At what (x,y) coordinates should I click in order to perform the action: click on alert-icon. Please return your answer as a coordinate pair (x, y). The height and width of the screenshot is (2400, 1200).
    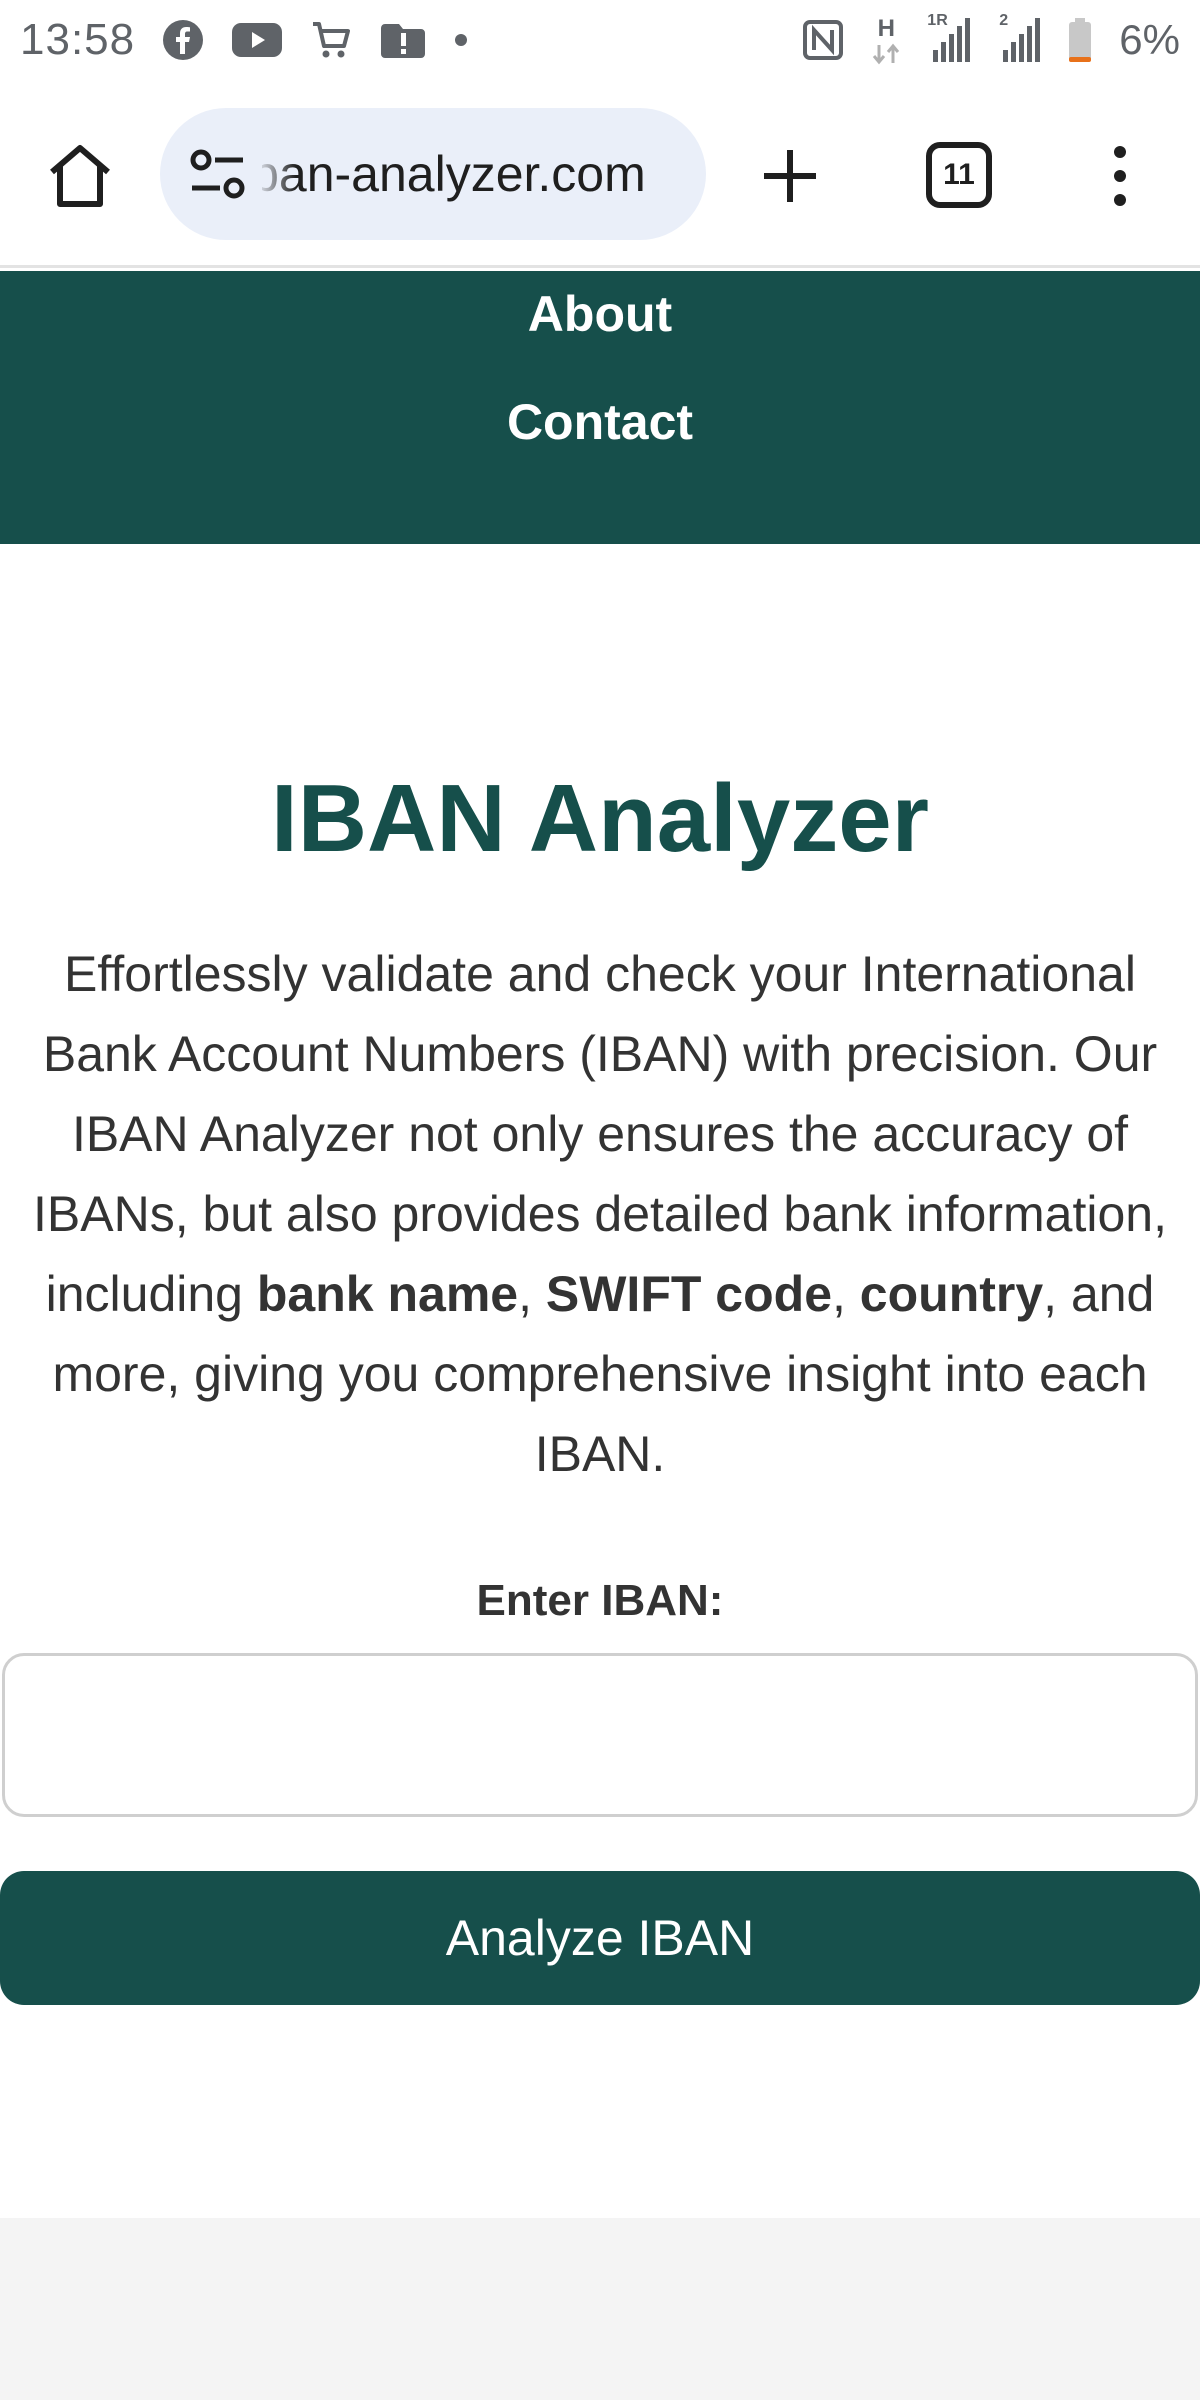
    Looking at the image, I should click on (403, 40).